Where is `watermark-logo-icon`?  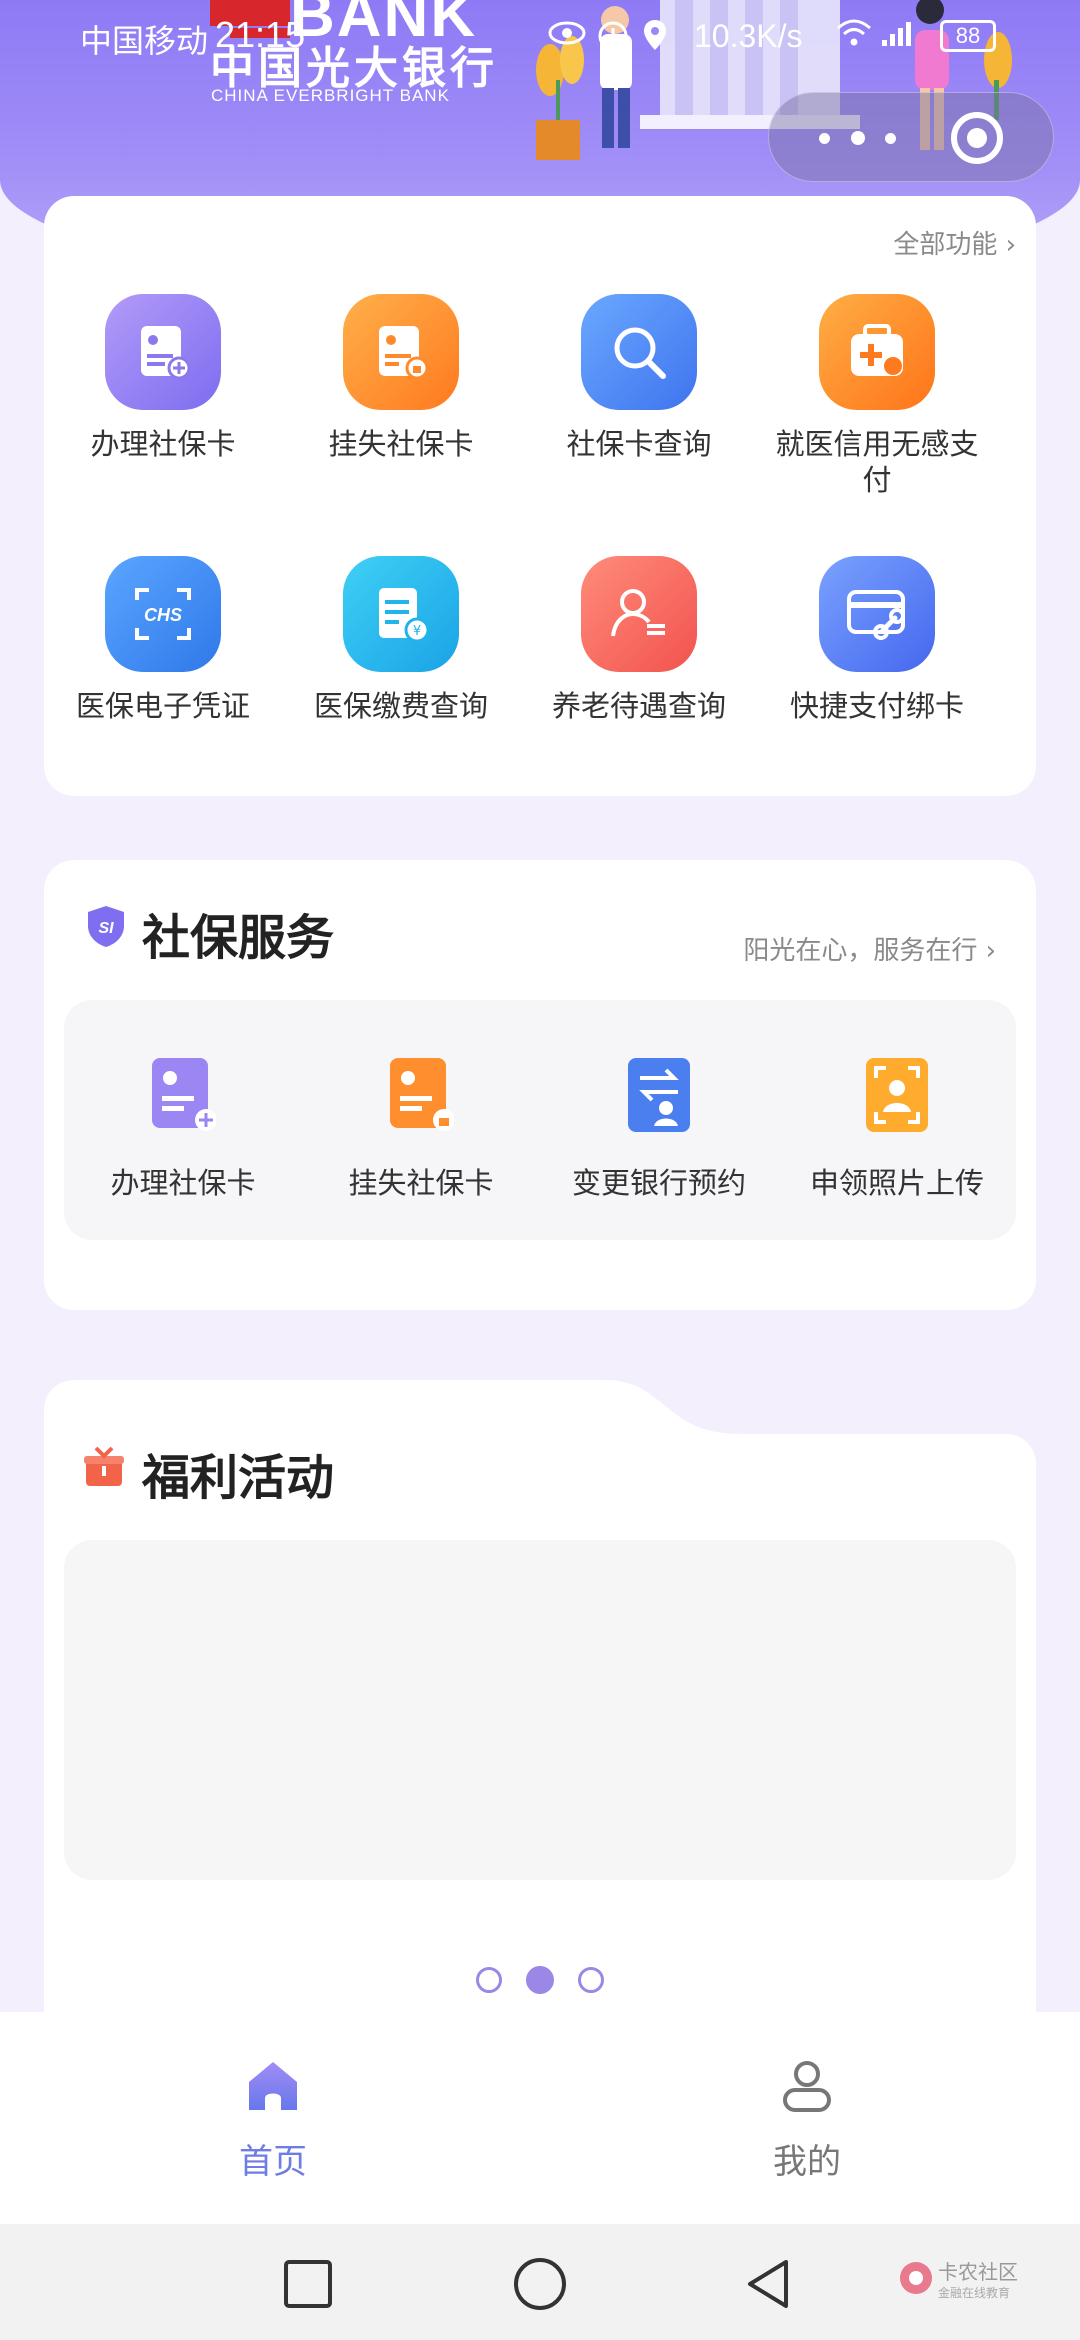
watermark-logo-icon is located at coordinates (916, 2278).